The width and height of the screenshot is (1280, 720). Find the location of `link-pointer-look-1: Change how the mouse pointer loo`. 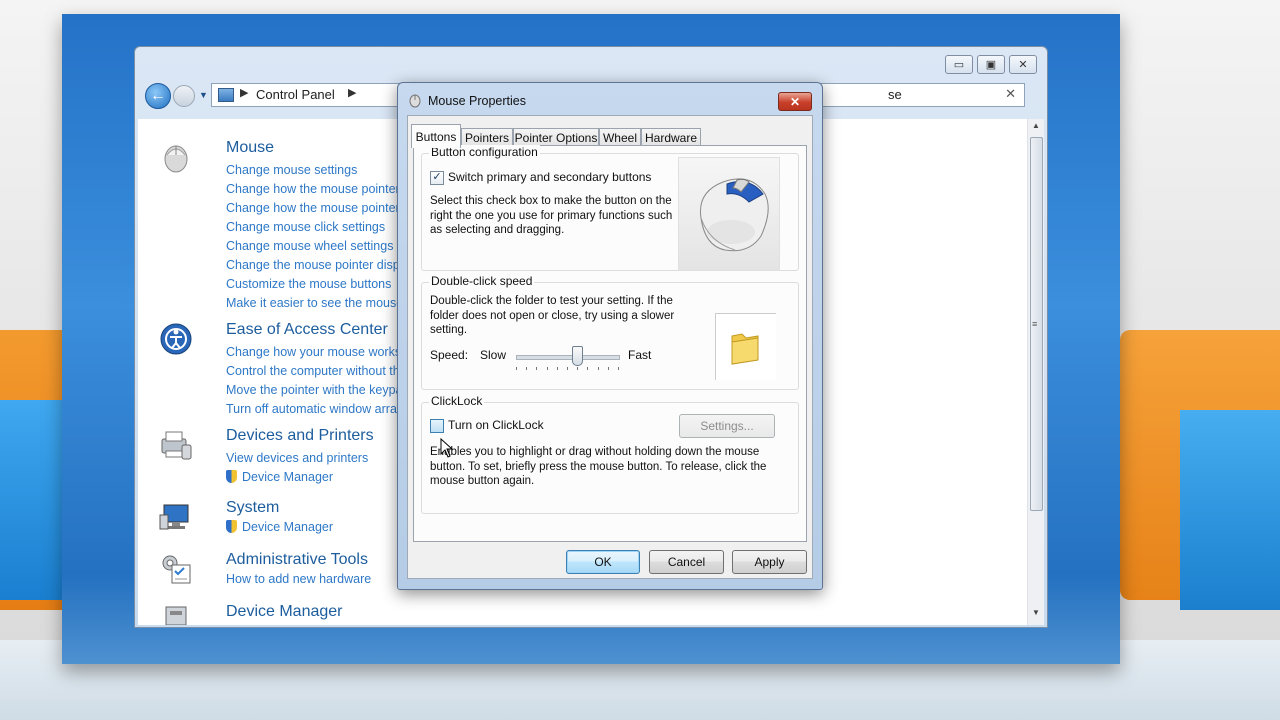

link-pointer-look-1: Change how the mouse pointer loo is located at coordinates (323, 189).